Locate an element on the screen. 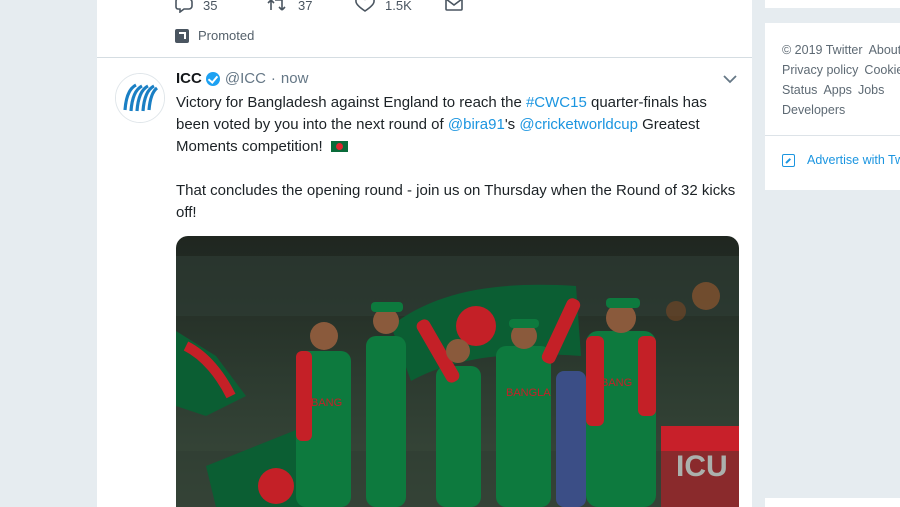 This screenshot has width=900, height=507. advertise-label: Advertise with Twitter is located at coordinates (853, 160).